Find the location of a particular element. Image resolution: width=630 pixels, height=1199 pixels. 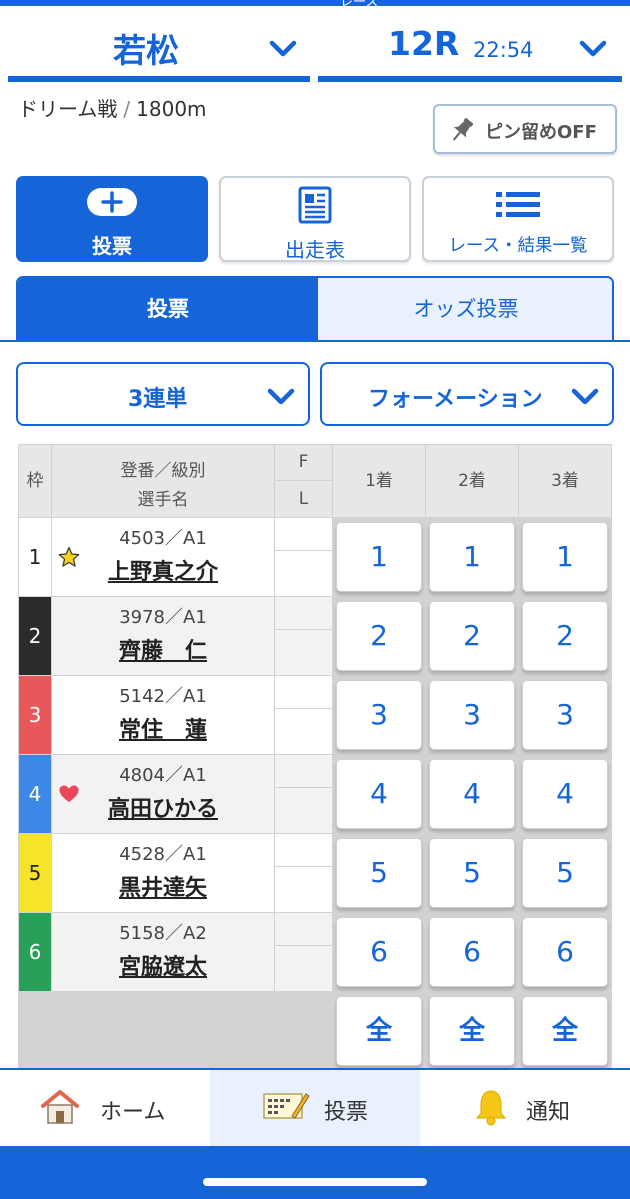

bottom-nav-home: ホーム is located at coordinates (105, 1108).